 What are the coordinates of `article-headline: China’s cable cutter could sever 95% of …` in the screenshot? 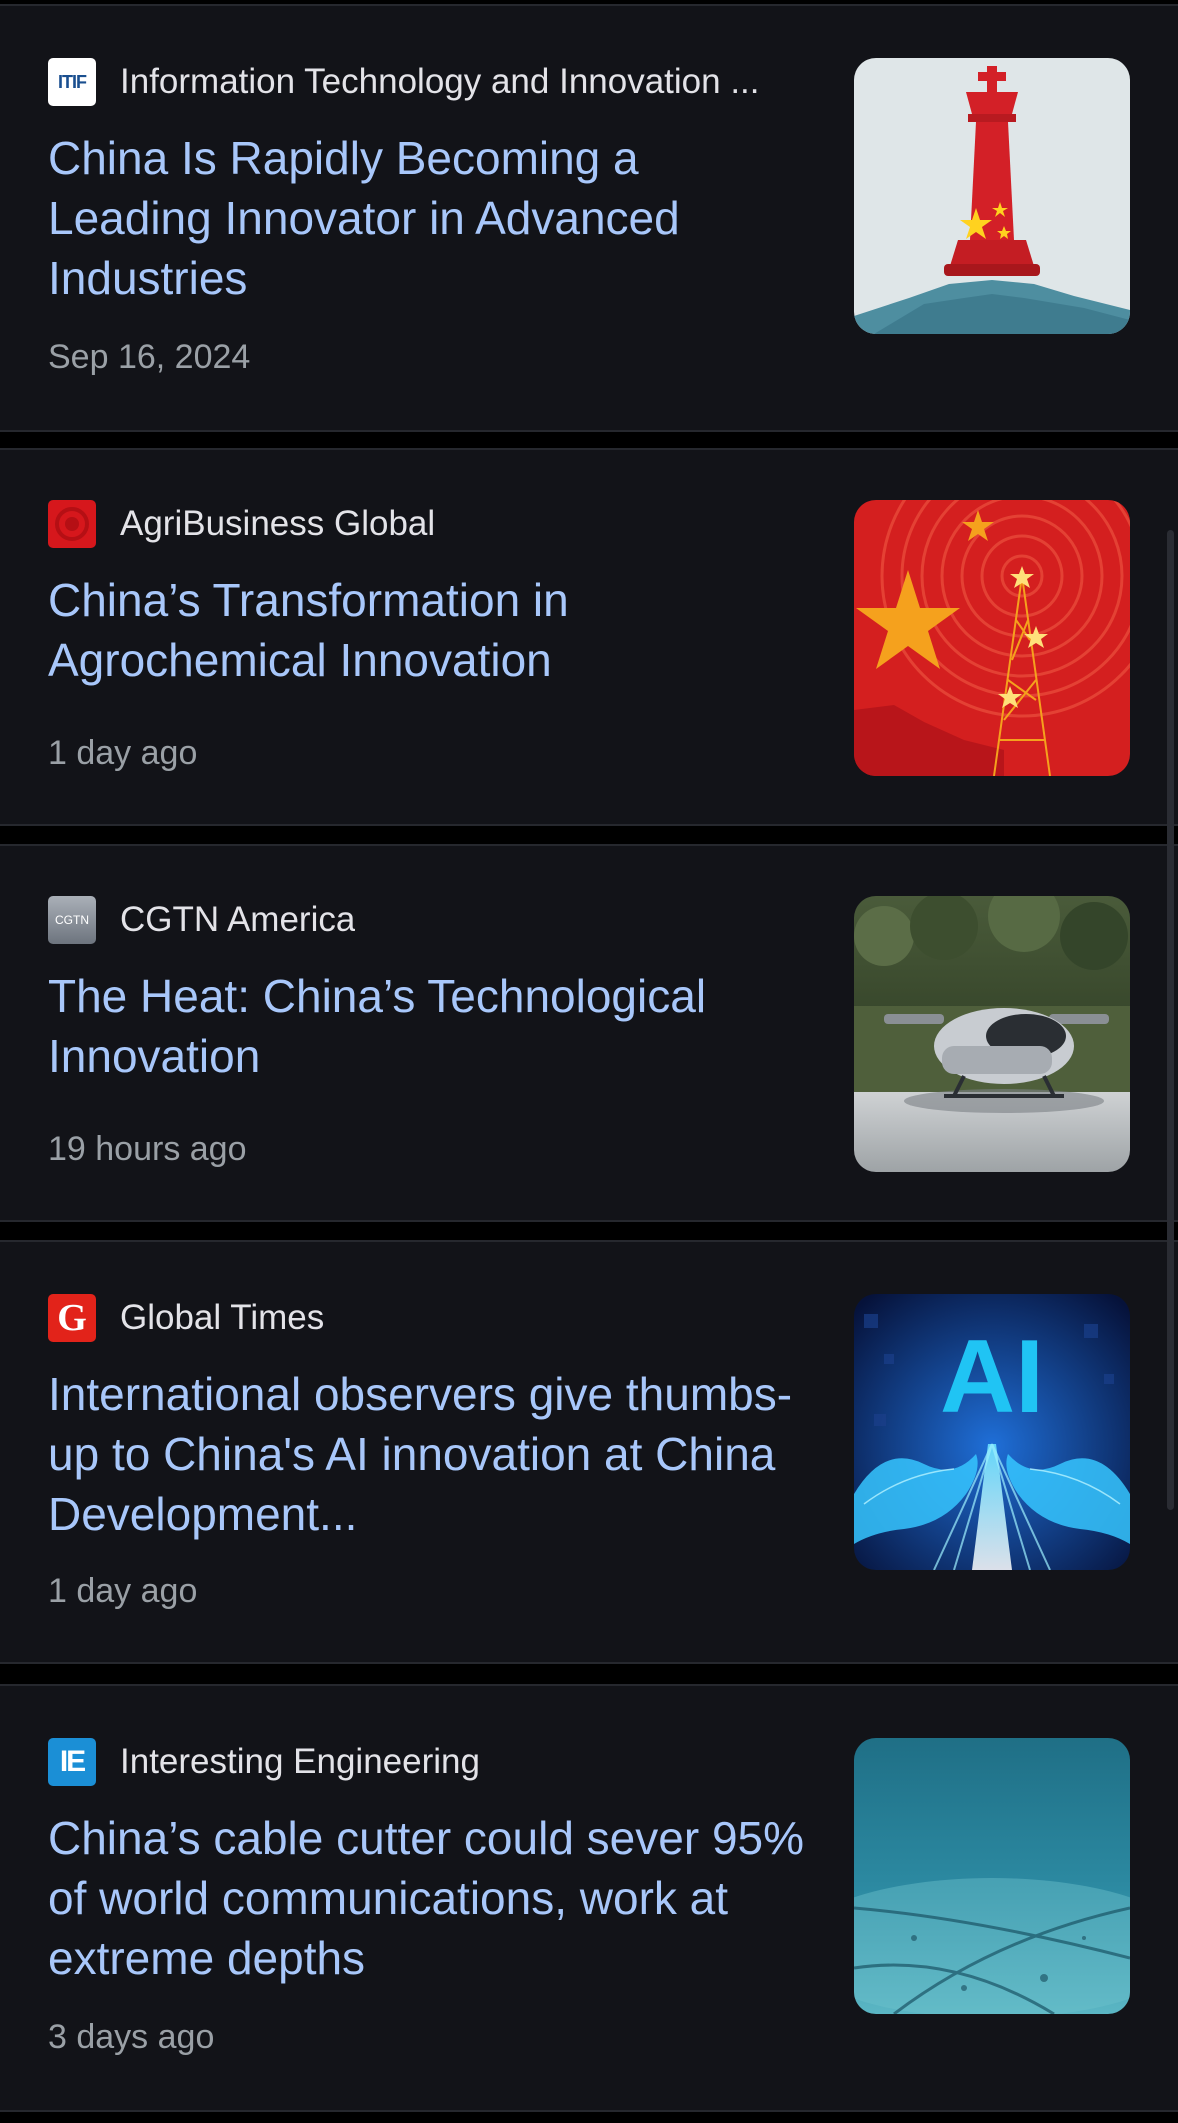 It's located at (428, 1898).